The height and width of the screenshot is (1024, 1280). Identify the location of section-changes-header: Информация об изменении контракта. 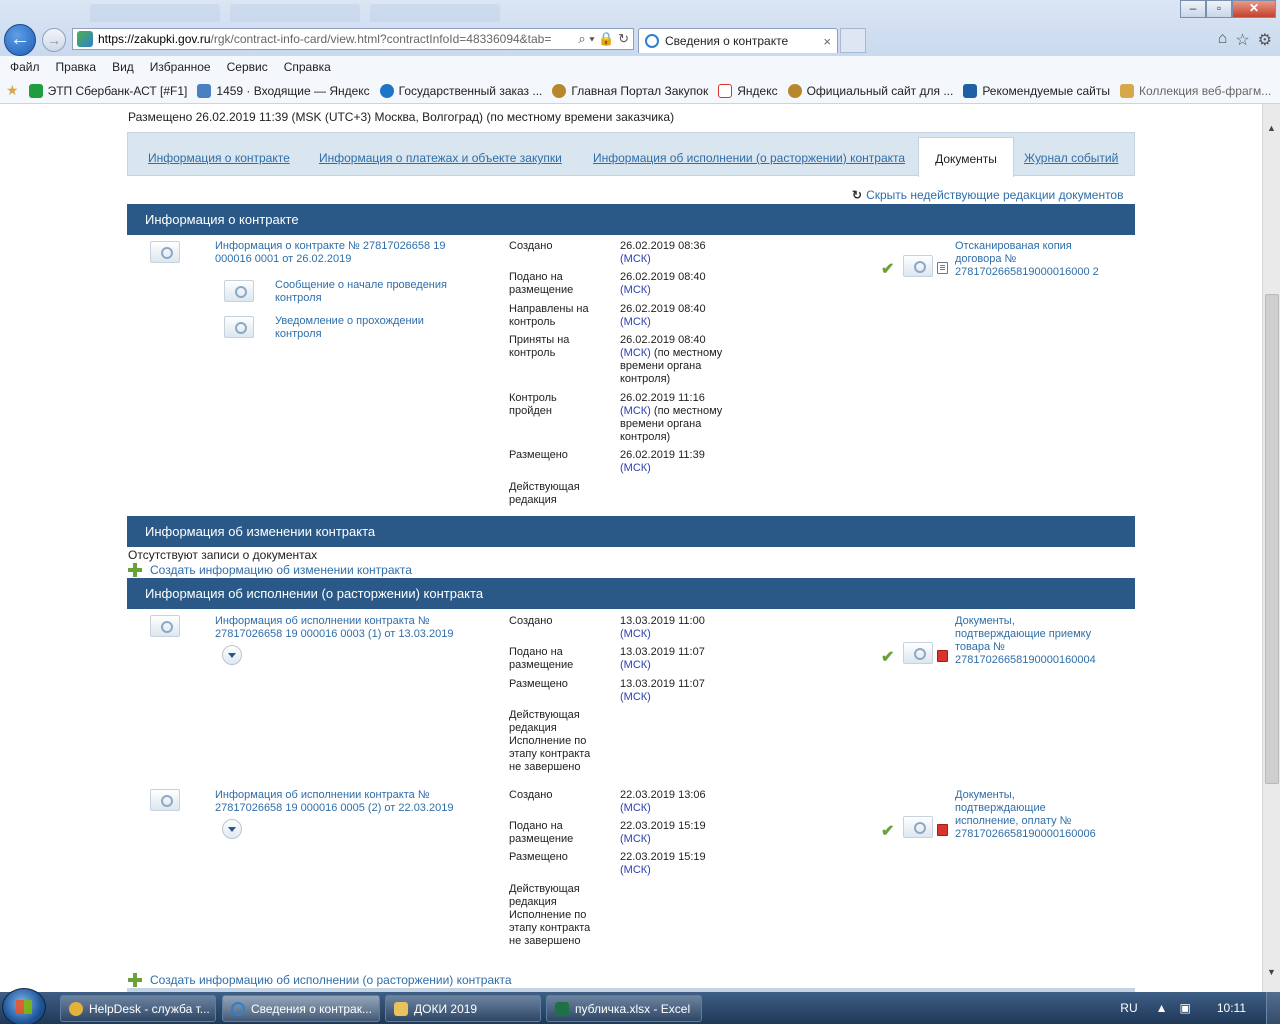
(631, 531).